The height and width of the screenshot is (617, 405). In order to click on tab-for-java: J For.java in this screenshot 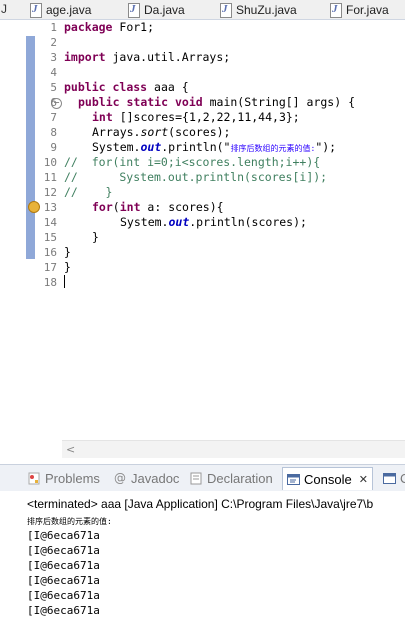, I will do `click(358, 9)`.